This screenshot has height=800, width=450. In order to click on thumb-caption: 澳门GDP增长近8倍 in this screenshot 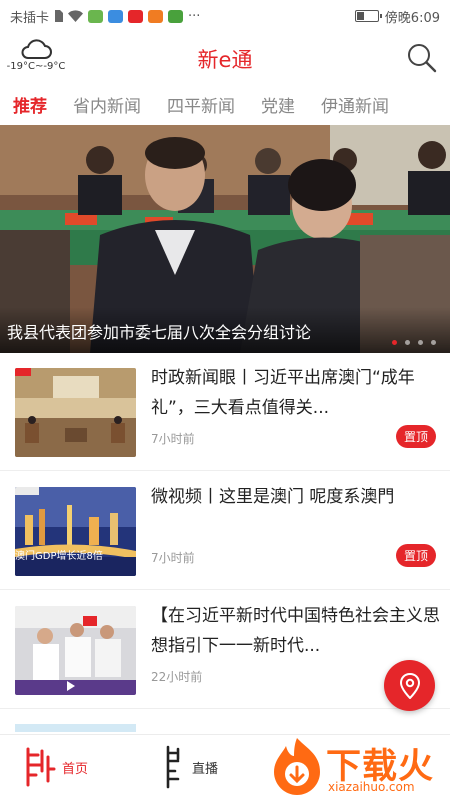, I will do `click(59, 556)`.